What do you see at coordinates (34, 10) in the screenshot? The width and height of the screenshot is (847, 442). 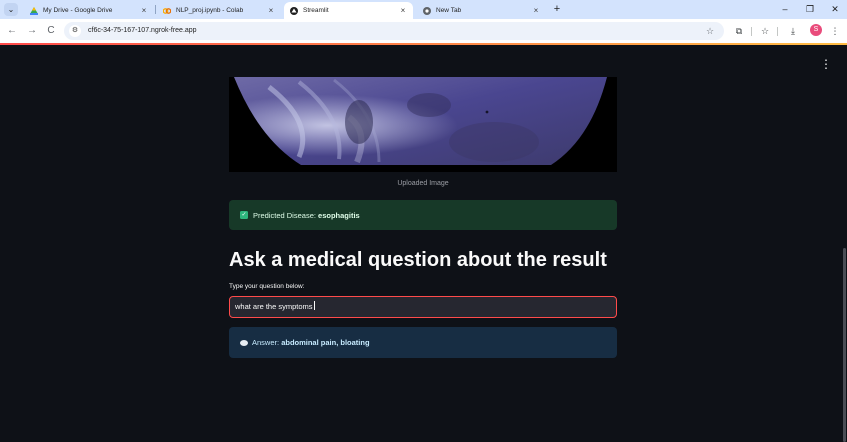 I see `google-drive-icon` at bounding box center [34, 10].